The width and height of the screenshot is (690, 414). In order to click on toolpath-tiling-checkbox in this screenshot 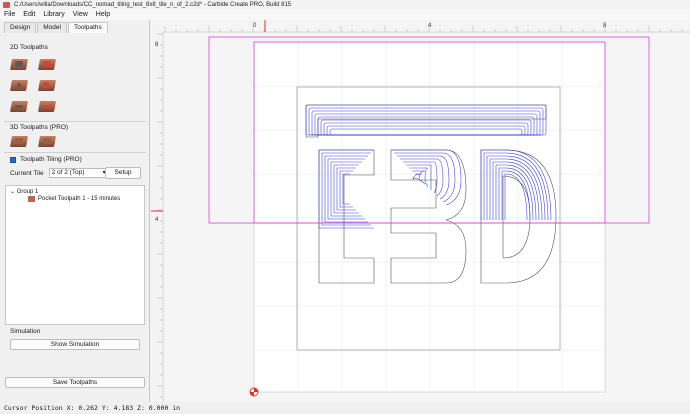, I will do `click(13, 159)`.